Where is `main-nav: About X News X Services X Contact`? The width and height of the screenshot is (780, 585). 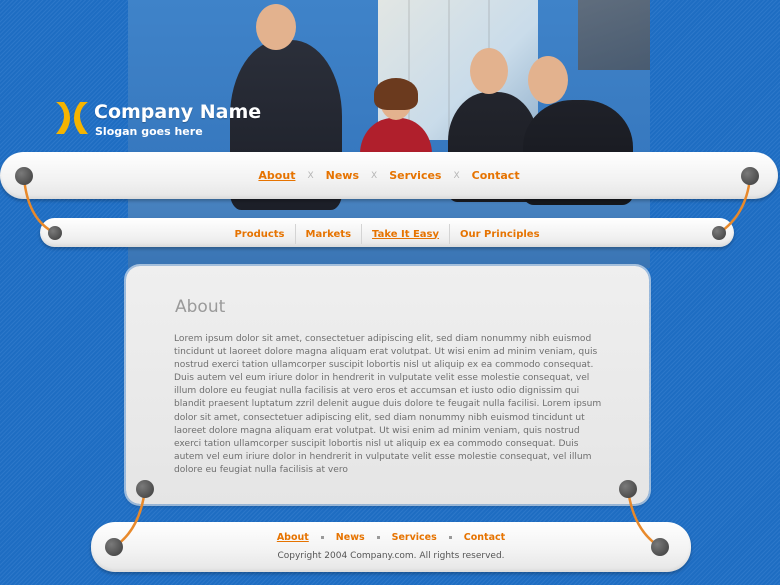
main-nav: About X News X Services X Contact is located at coordinates (389, 175).